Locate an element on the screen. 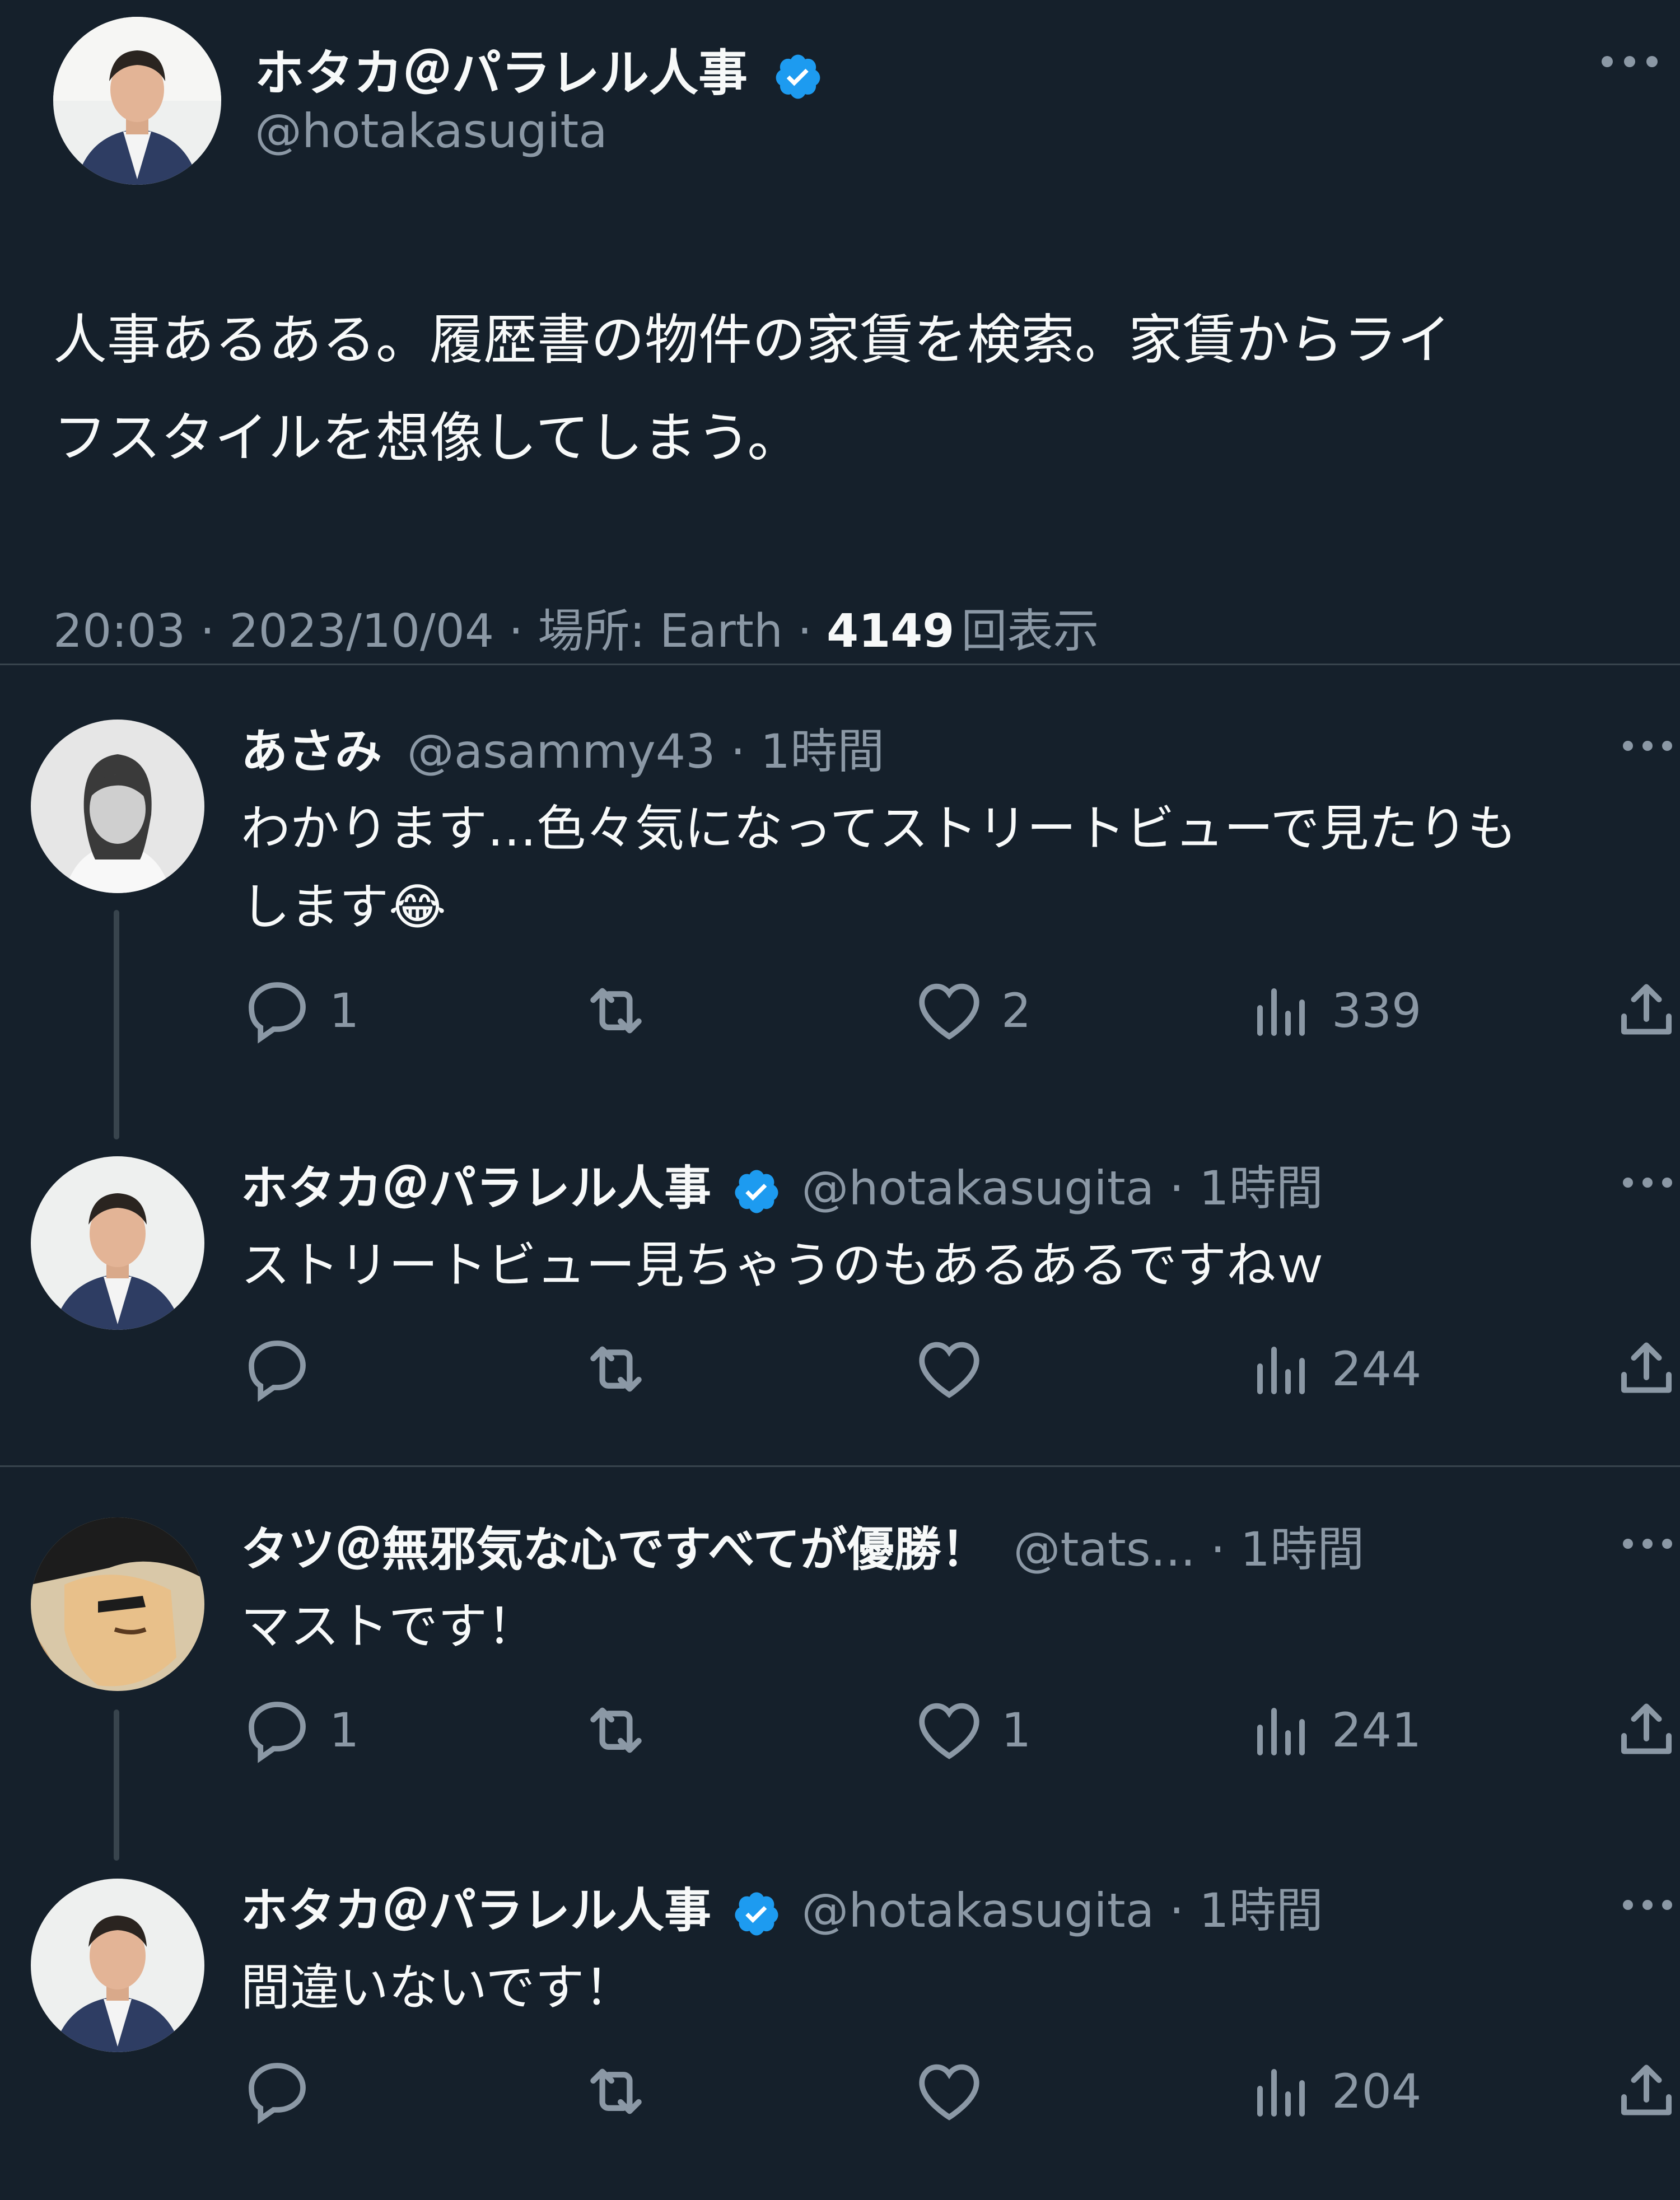 The height and width of the screenshot is (2200, 1680). view-count: 204 is located at coordinates (1377, 2091).